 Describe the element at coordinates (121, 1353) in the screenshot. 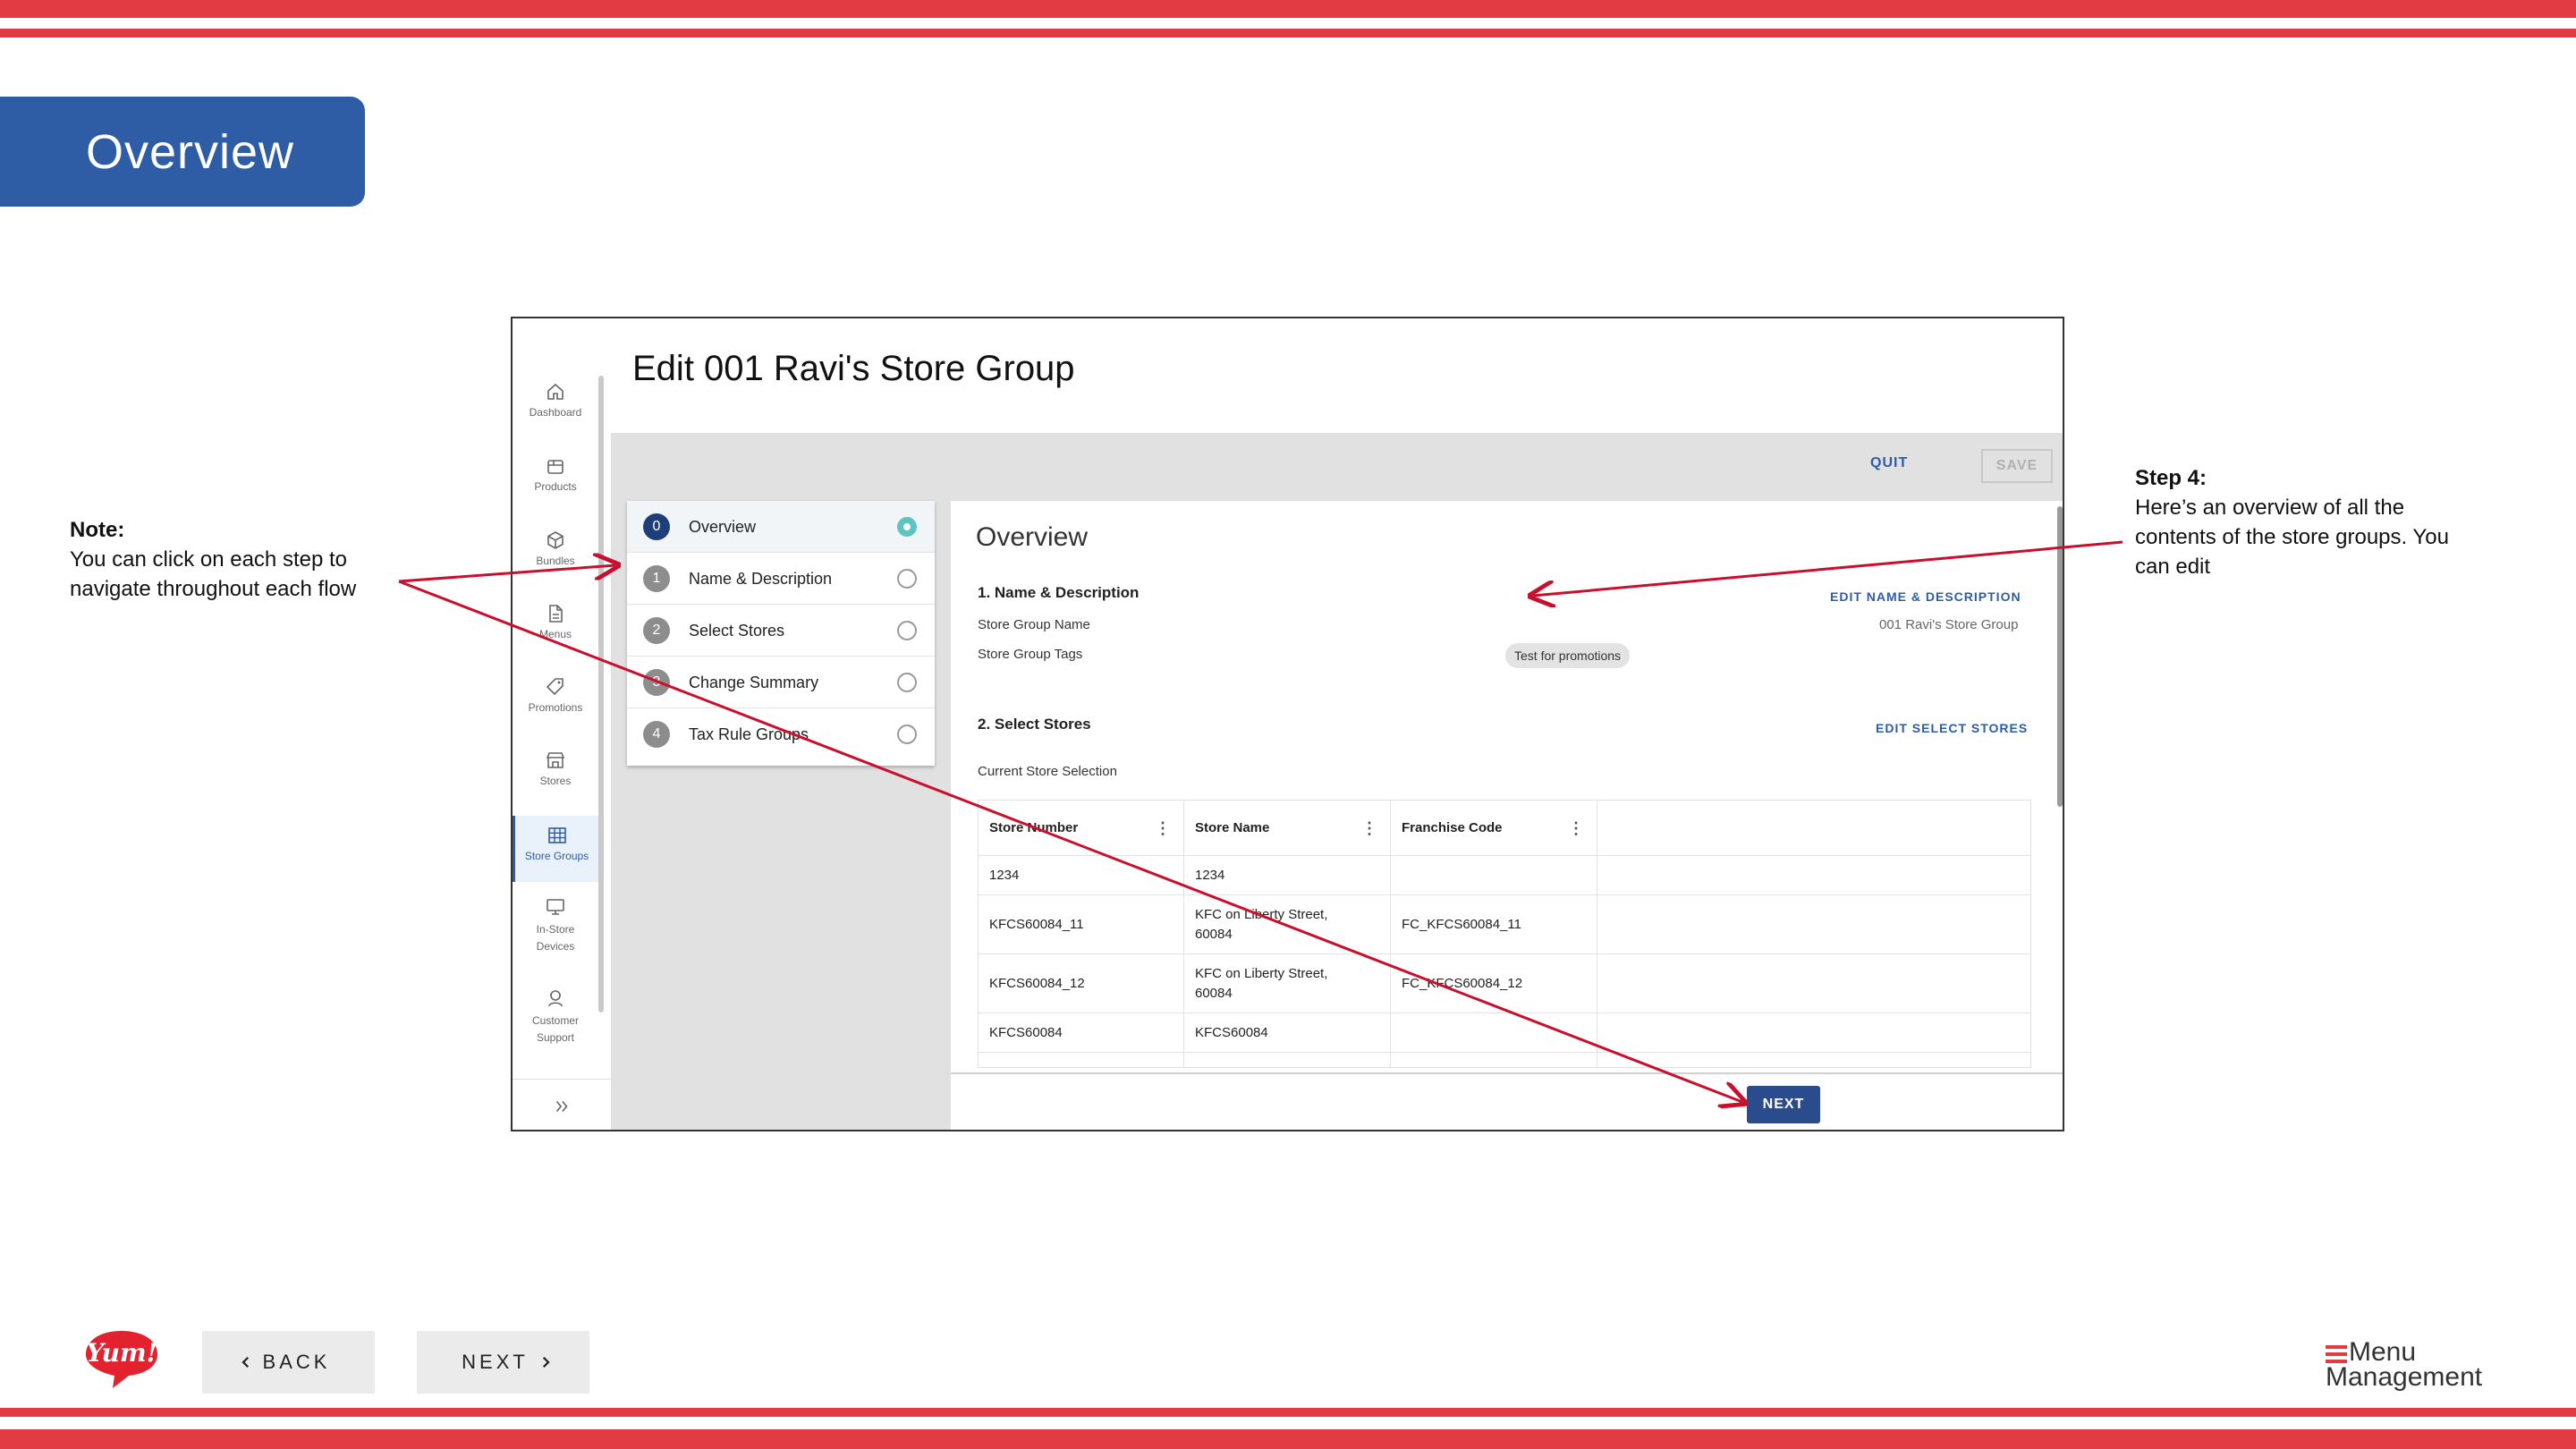

I see `yum-logo-text: Yum!` at that location.